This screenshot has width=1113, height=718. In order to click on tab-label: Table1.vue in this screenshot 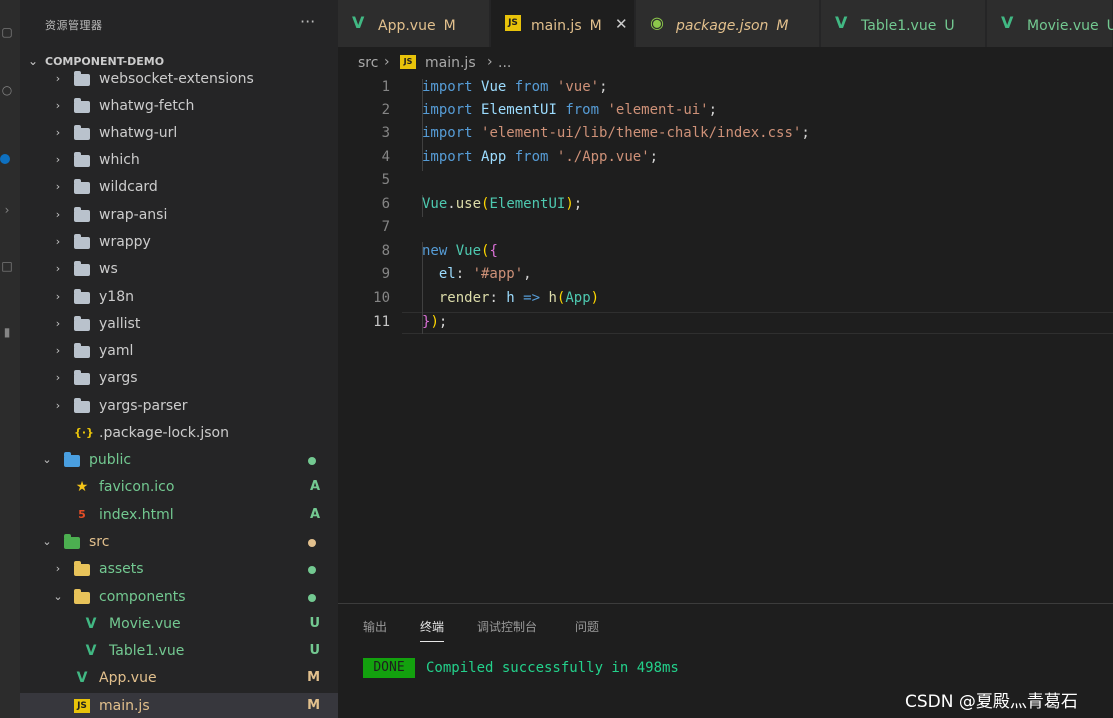, I will do `click(899, 26)`.